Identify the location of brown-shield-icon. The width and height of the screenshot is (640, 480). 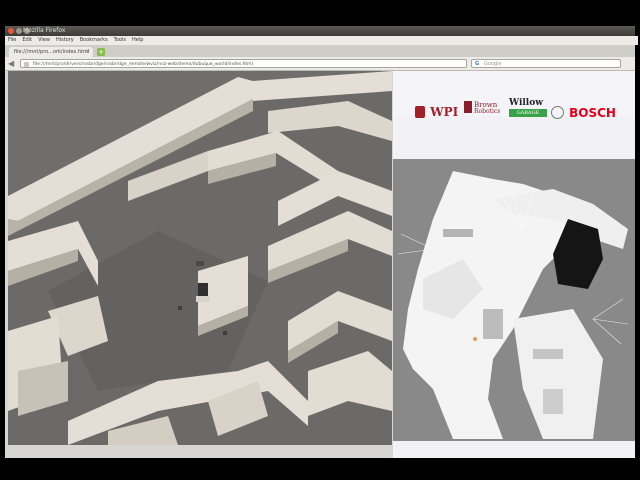
(468, 107).